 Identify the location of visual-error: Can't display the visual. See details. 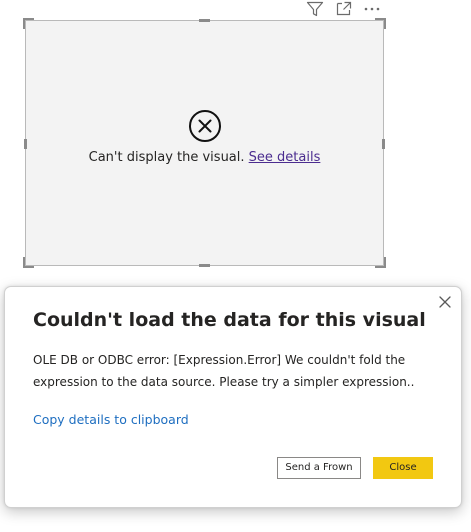
(204, 137).